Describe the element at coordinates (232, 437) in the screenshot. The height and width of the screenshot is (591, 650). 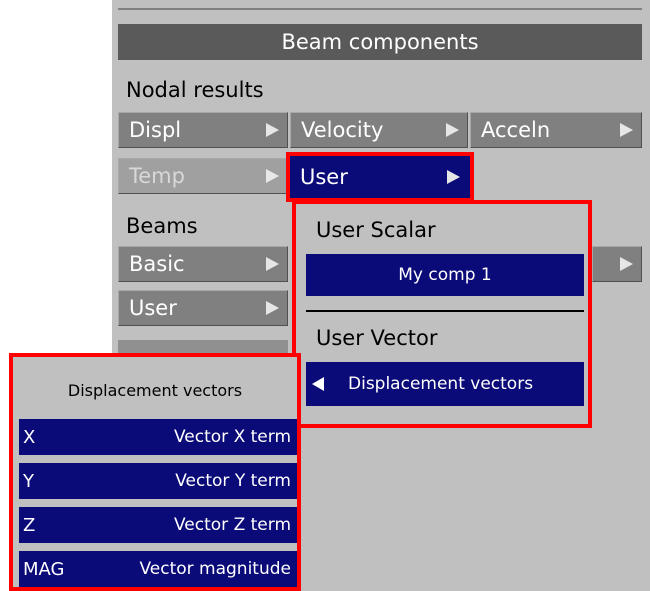
I see `vector-x-label: Vector X term` at that location.